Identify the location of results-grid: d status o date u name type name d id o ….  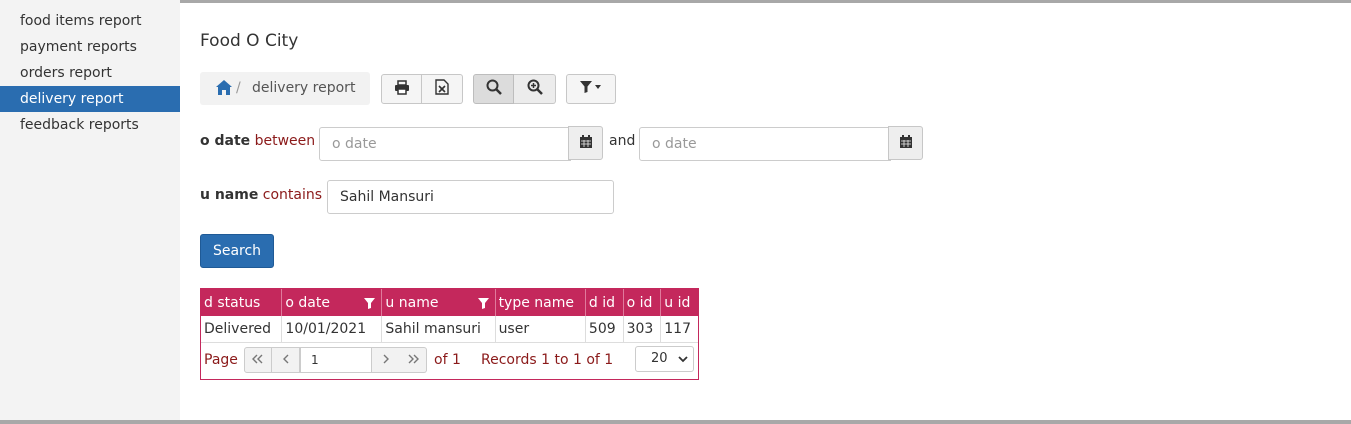
(449, 334).